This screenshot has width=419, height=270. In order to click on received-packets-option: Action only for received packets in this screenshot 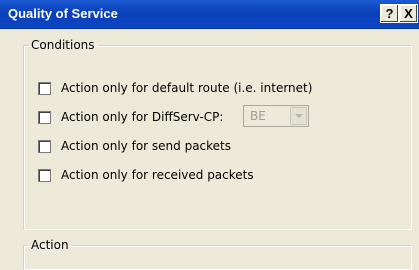, I will do `click(146, 175)`.